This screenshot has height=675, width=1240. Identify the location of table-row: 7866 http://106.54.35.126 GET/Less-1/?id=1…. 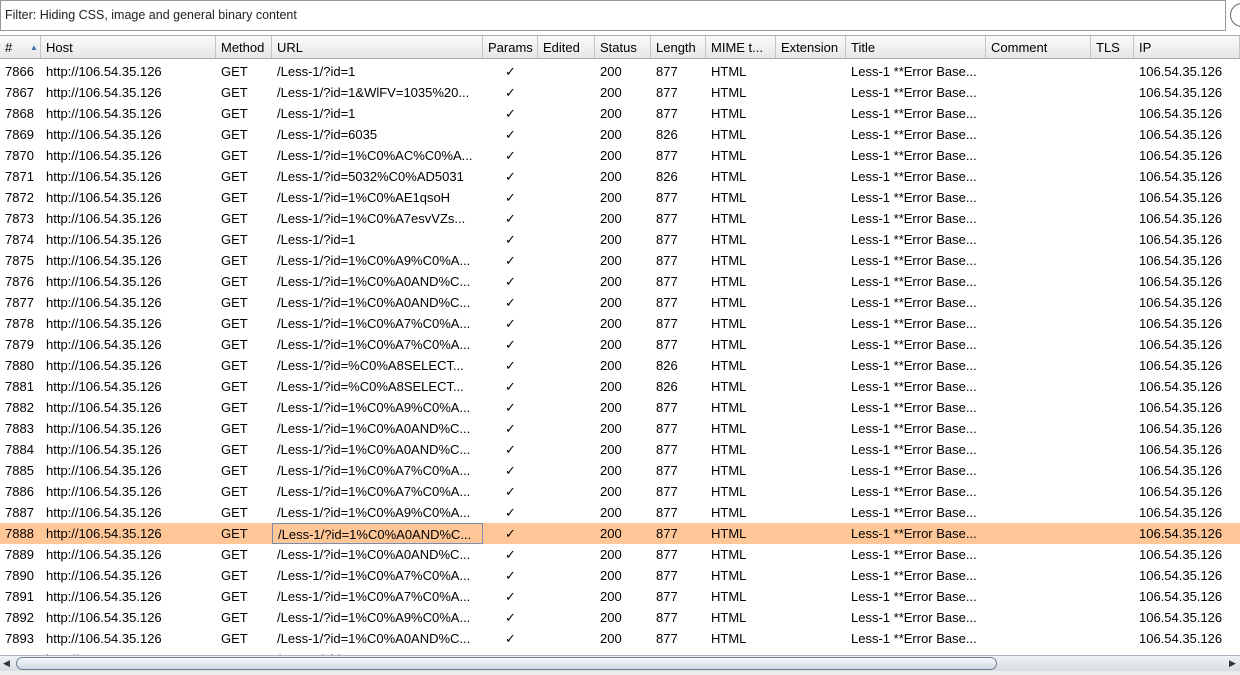
(620, 71).